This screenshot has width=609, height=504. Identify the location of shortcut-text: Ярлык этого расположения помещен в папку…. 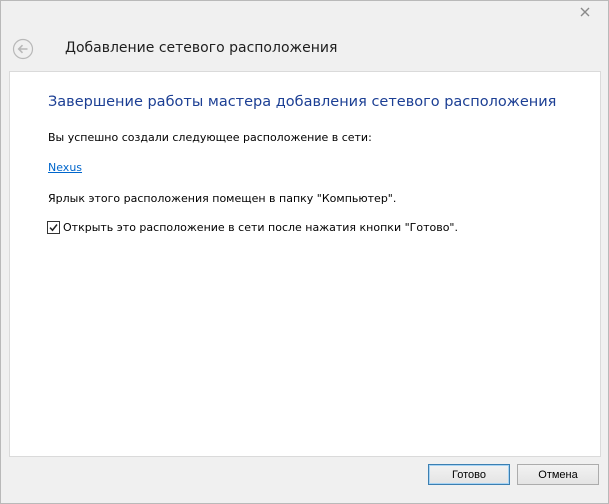
(222, 198).